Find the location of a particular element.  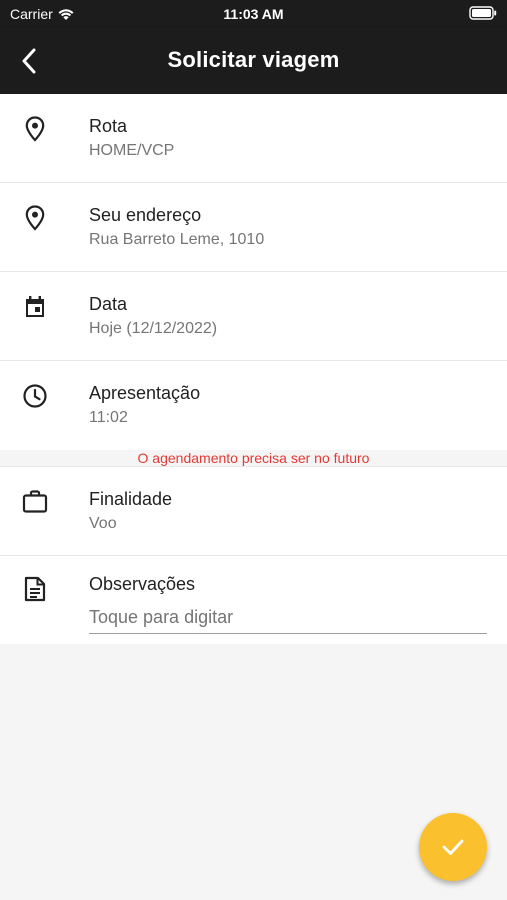

field-label: Data is located at coordinates (108, 304).